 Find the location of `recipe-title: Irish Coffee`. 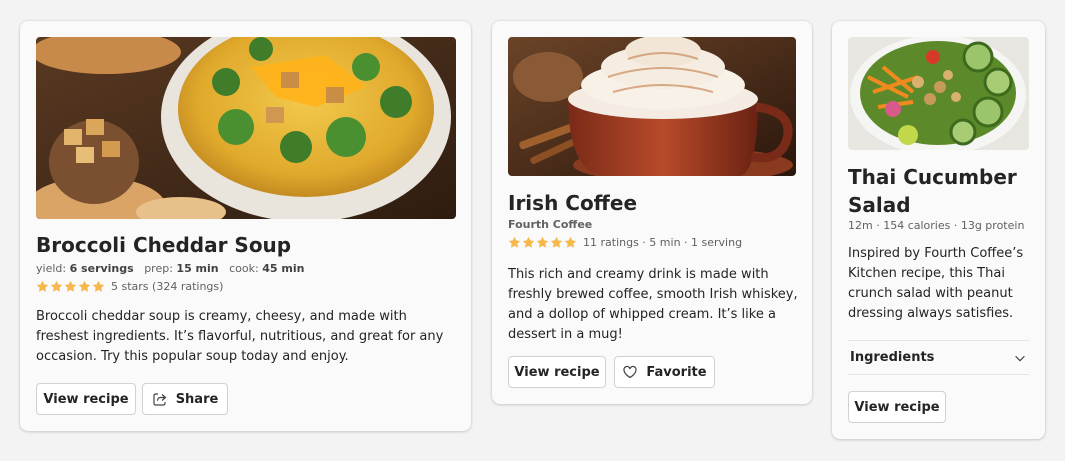

recipe-title: Irish Coffee is located at coordinates (573, 203).